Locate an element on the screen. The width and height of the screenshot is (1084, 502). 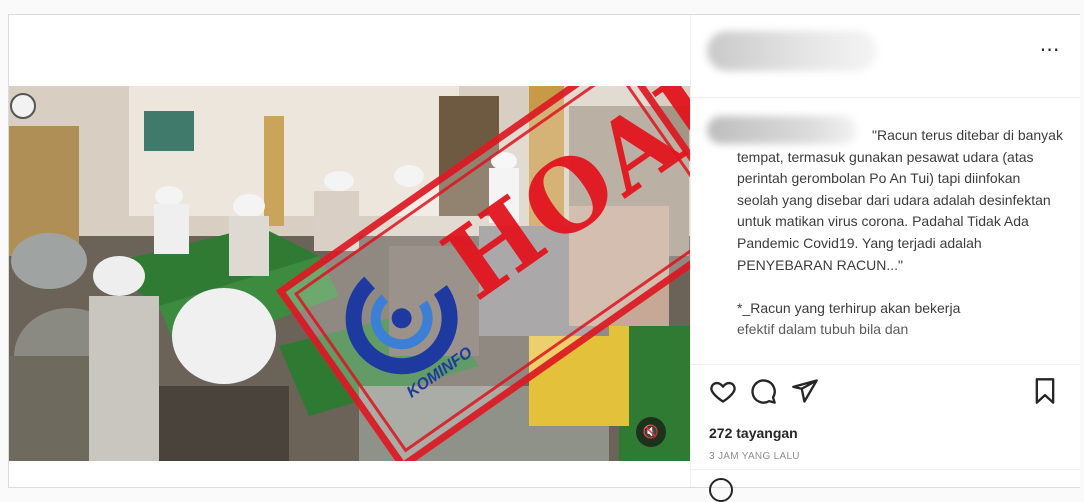
heart-icon is located at coordinates (723, 391).